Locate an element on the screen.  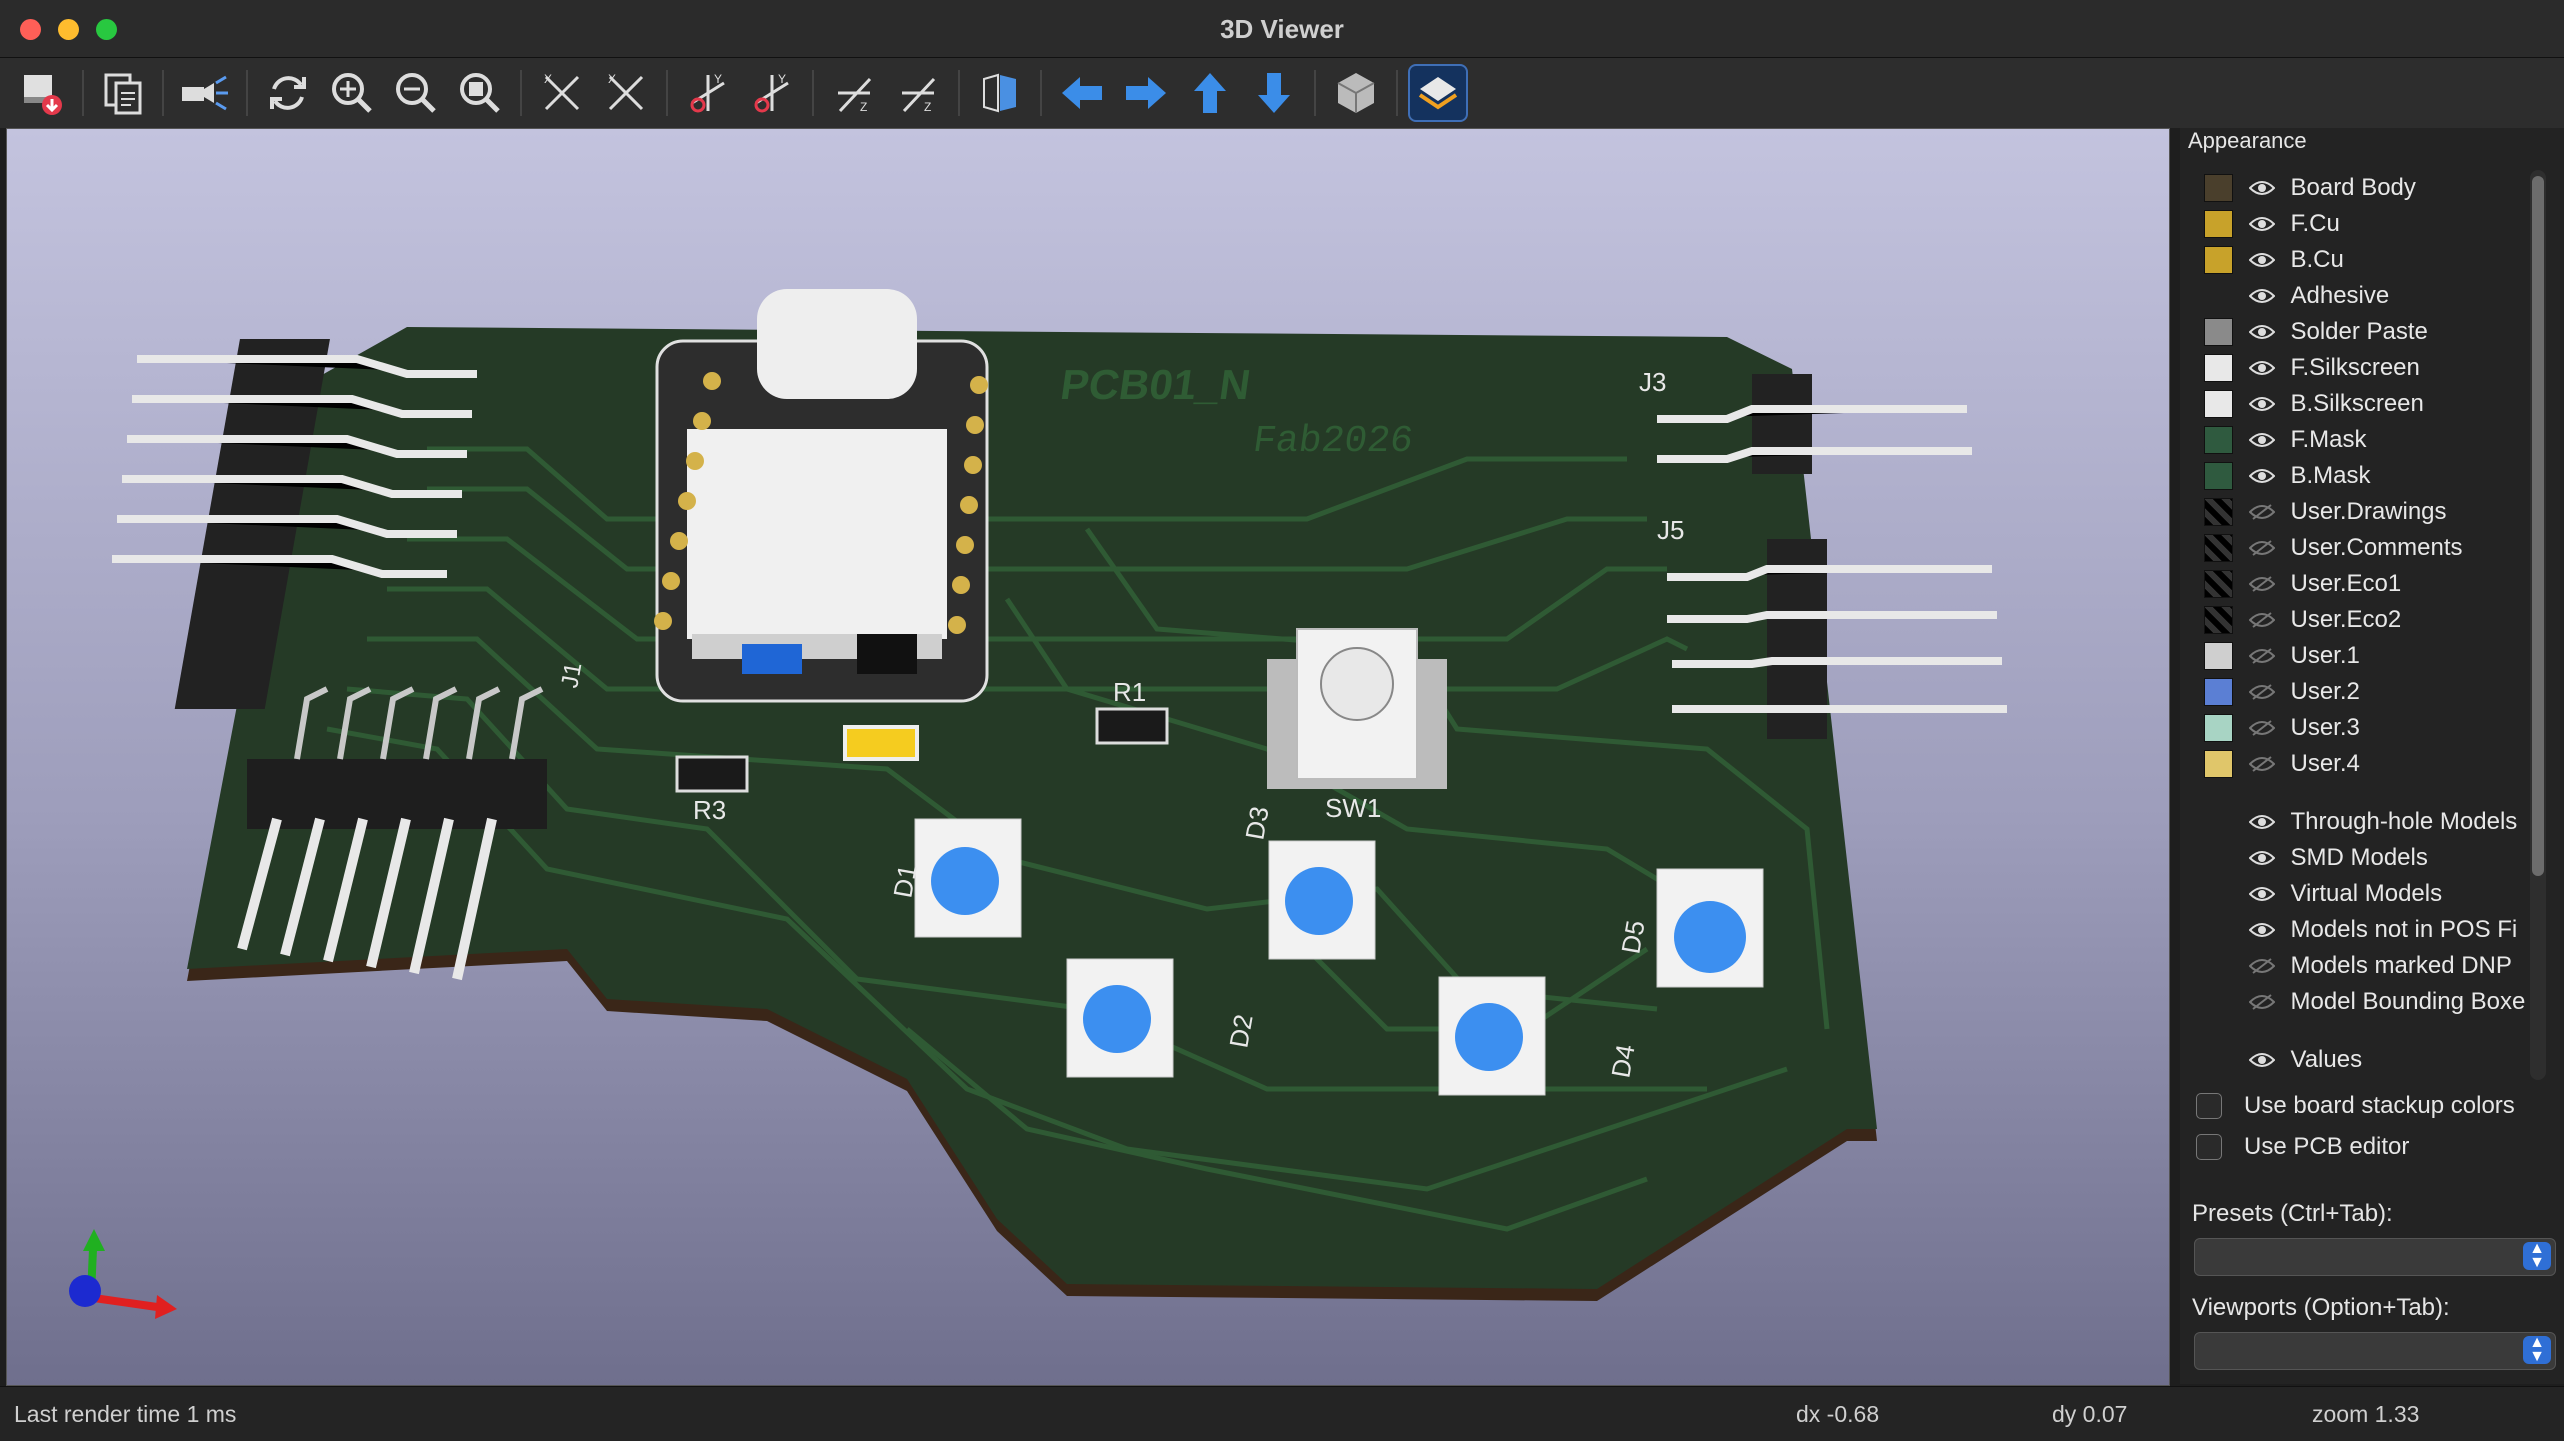
layer-row: Adhesive is located at coordinates (2369, 296).